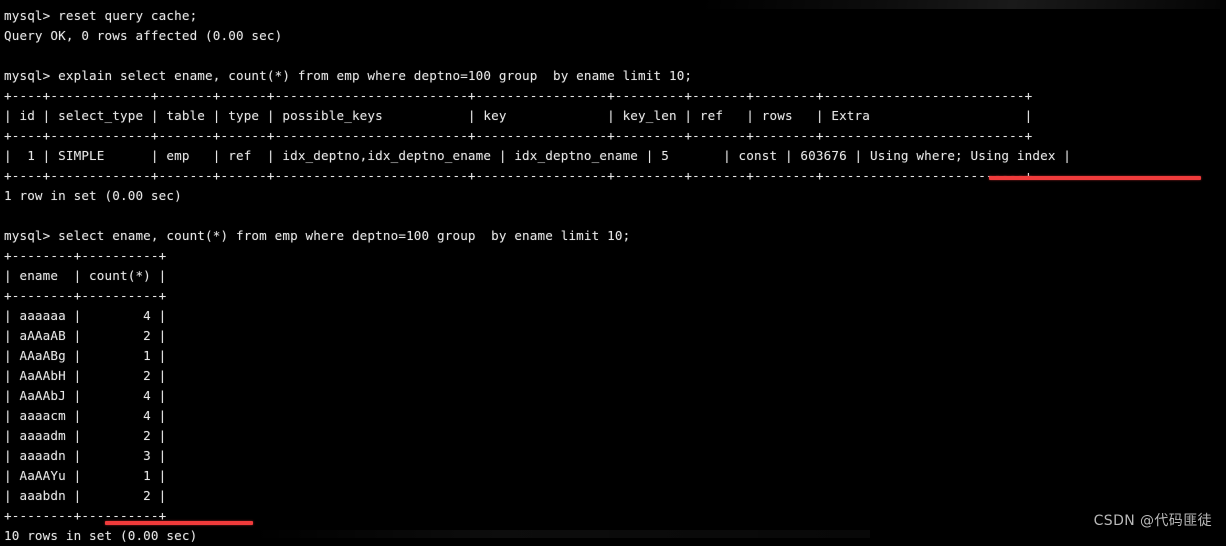 This screenshot has width=1226, height=546. I want to click on result-table-row: | aaaadn | 3 |, so click(85, 455).